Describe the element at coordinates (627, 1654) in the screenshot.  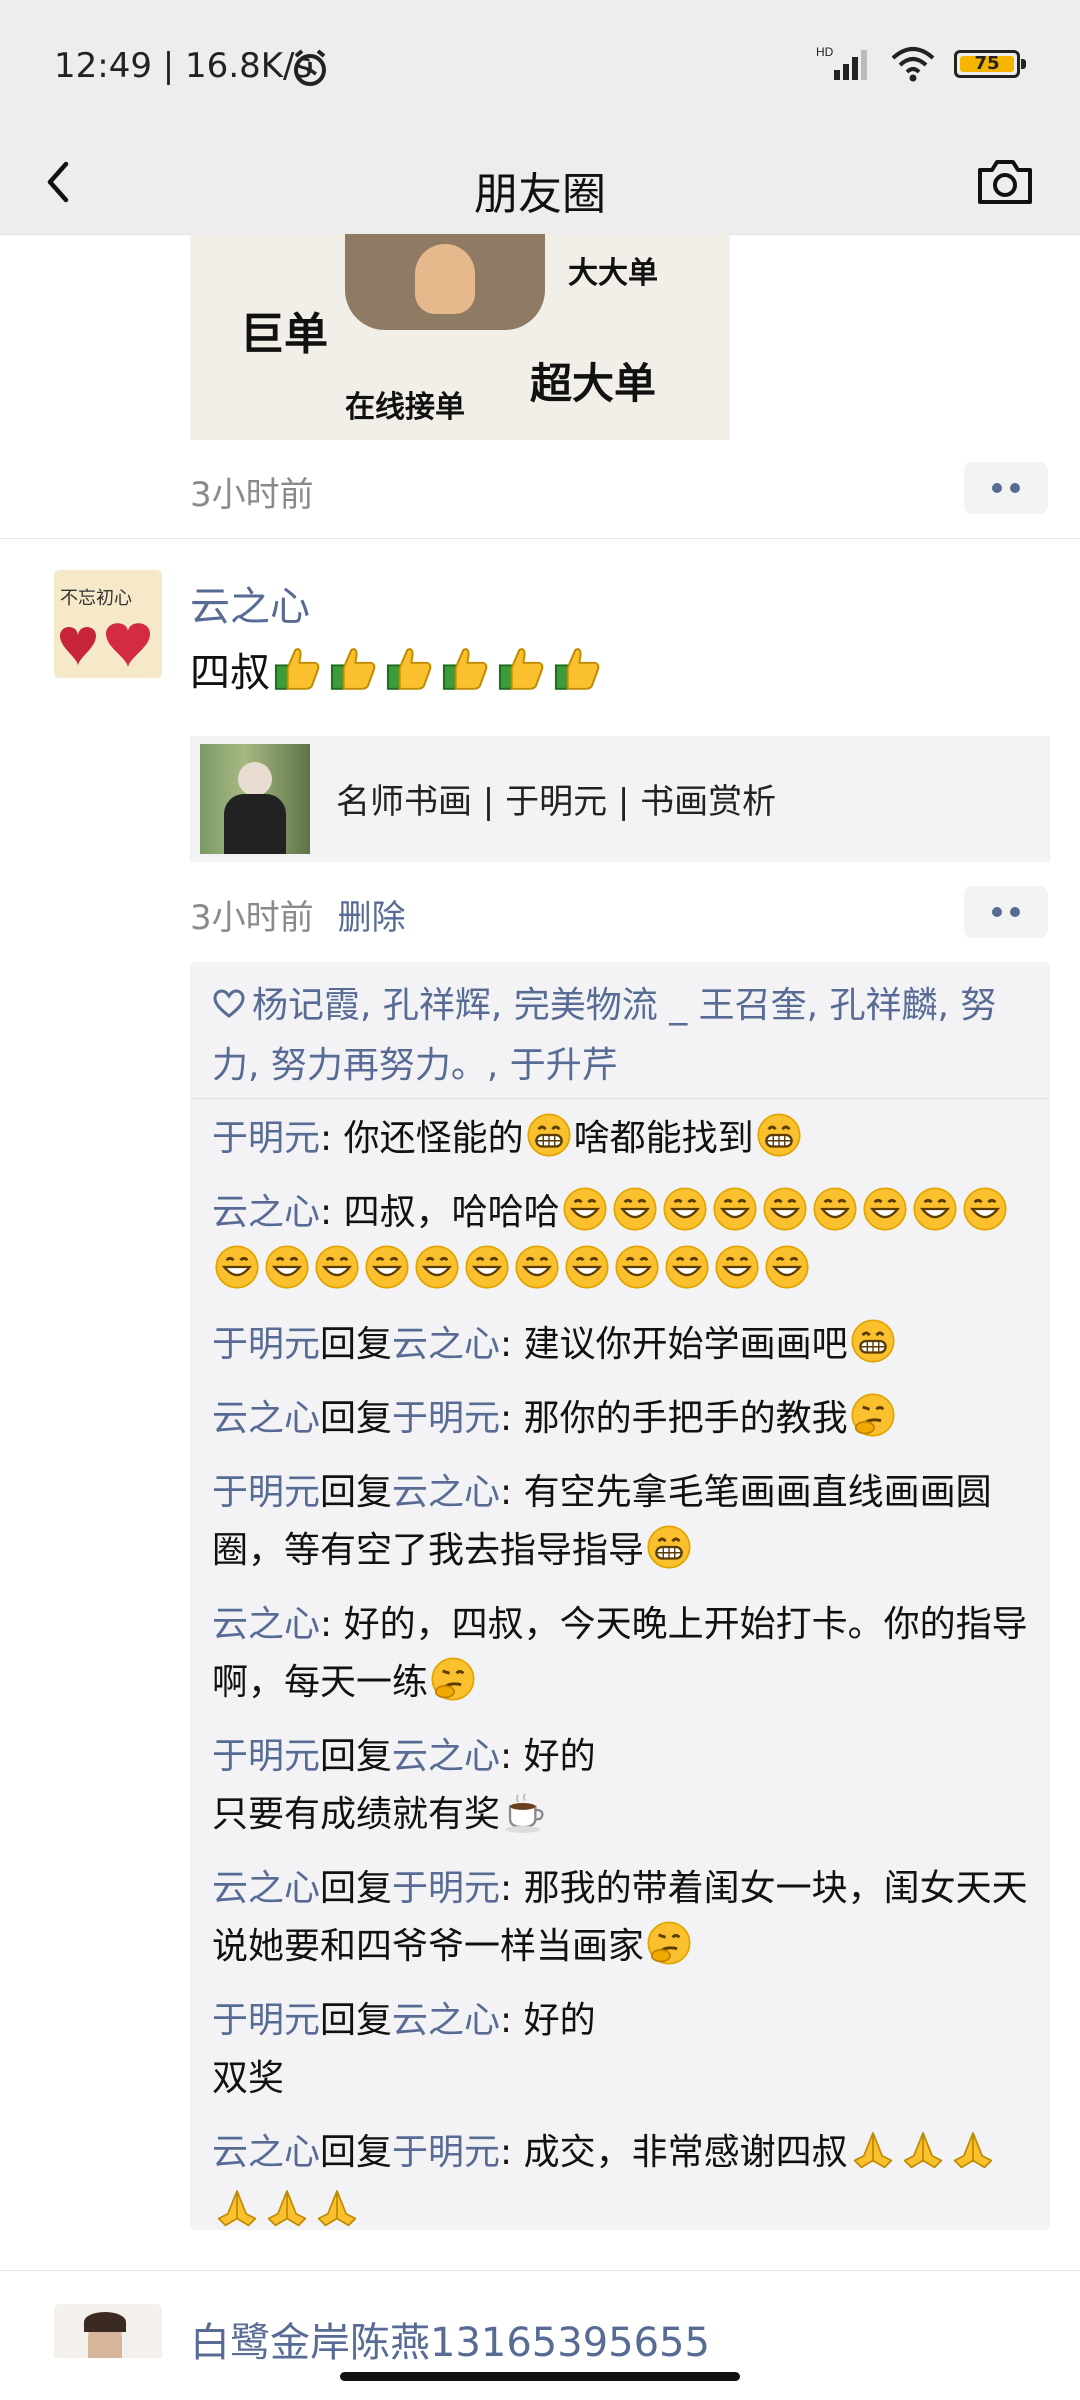
I see `comment-item: 云之心: 好的，四叔，今天晚上开始打卡。你的指导啊，每天一练` at that location.